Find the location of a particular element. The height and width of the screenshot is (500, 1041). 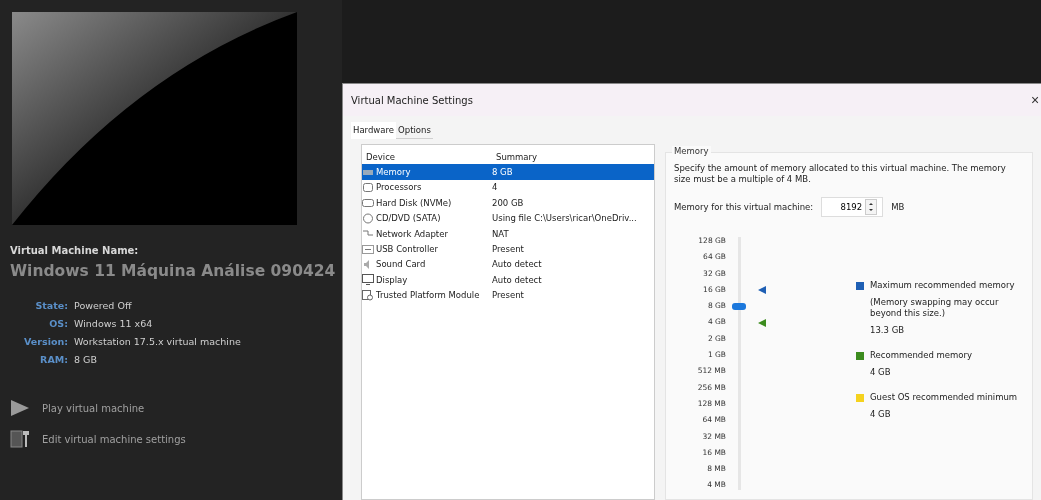

legend-note: (Memory swapping may occur beyond this size.) is located at coordinates (935, 308).